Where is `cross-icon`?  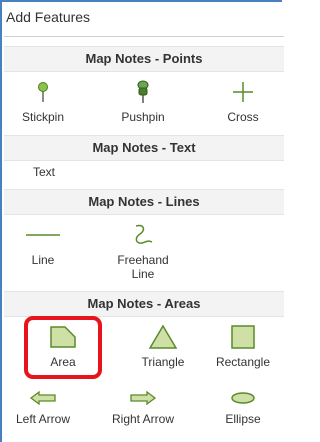
cross-icon is located at coordinates (243, 92).